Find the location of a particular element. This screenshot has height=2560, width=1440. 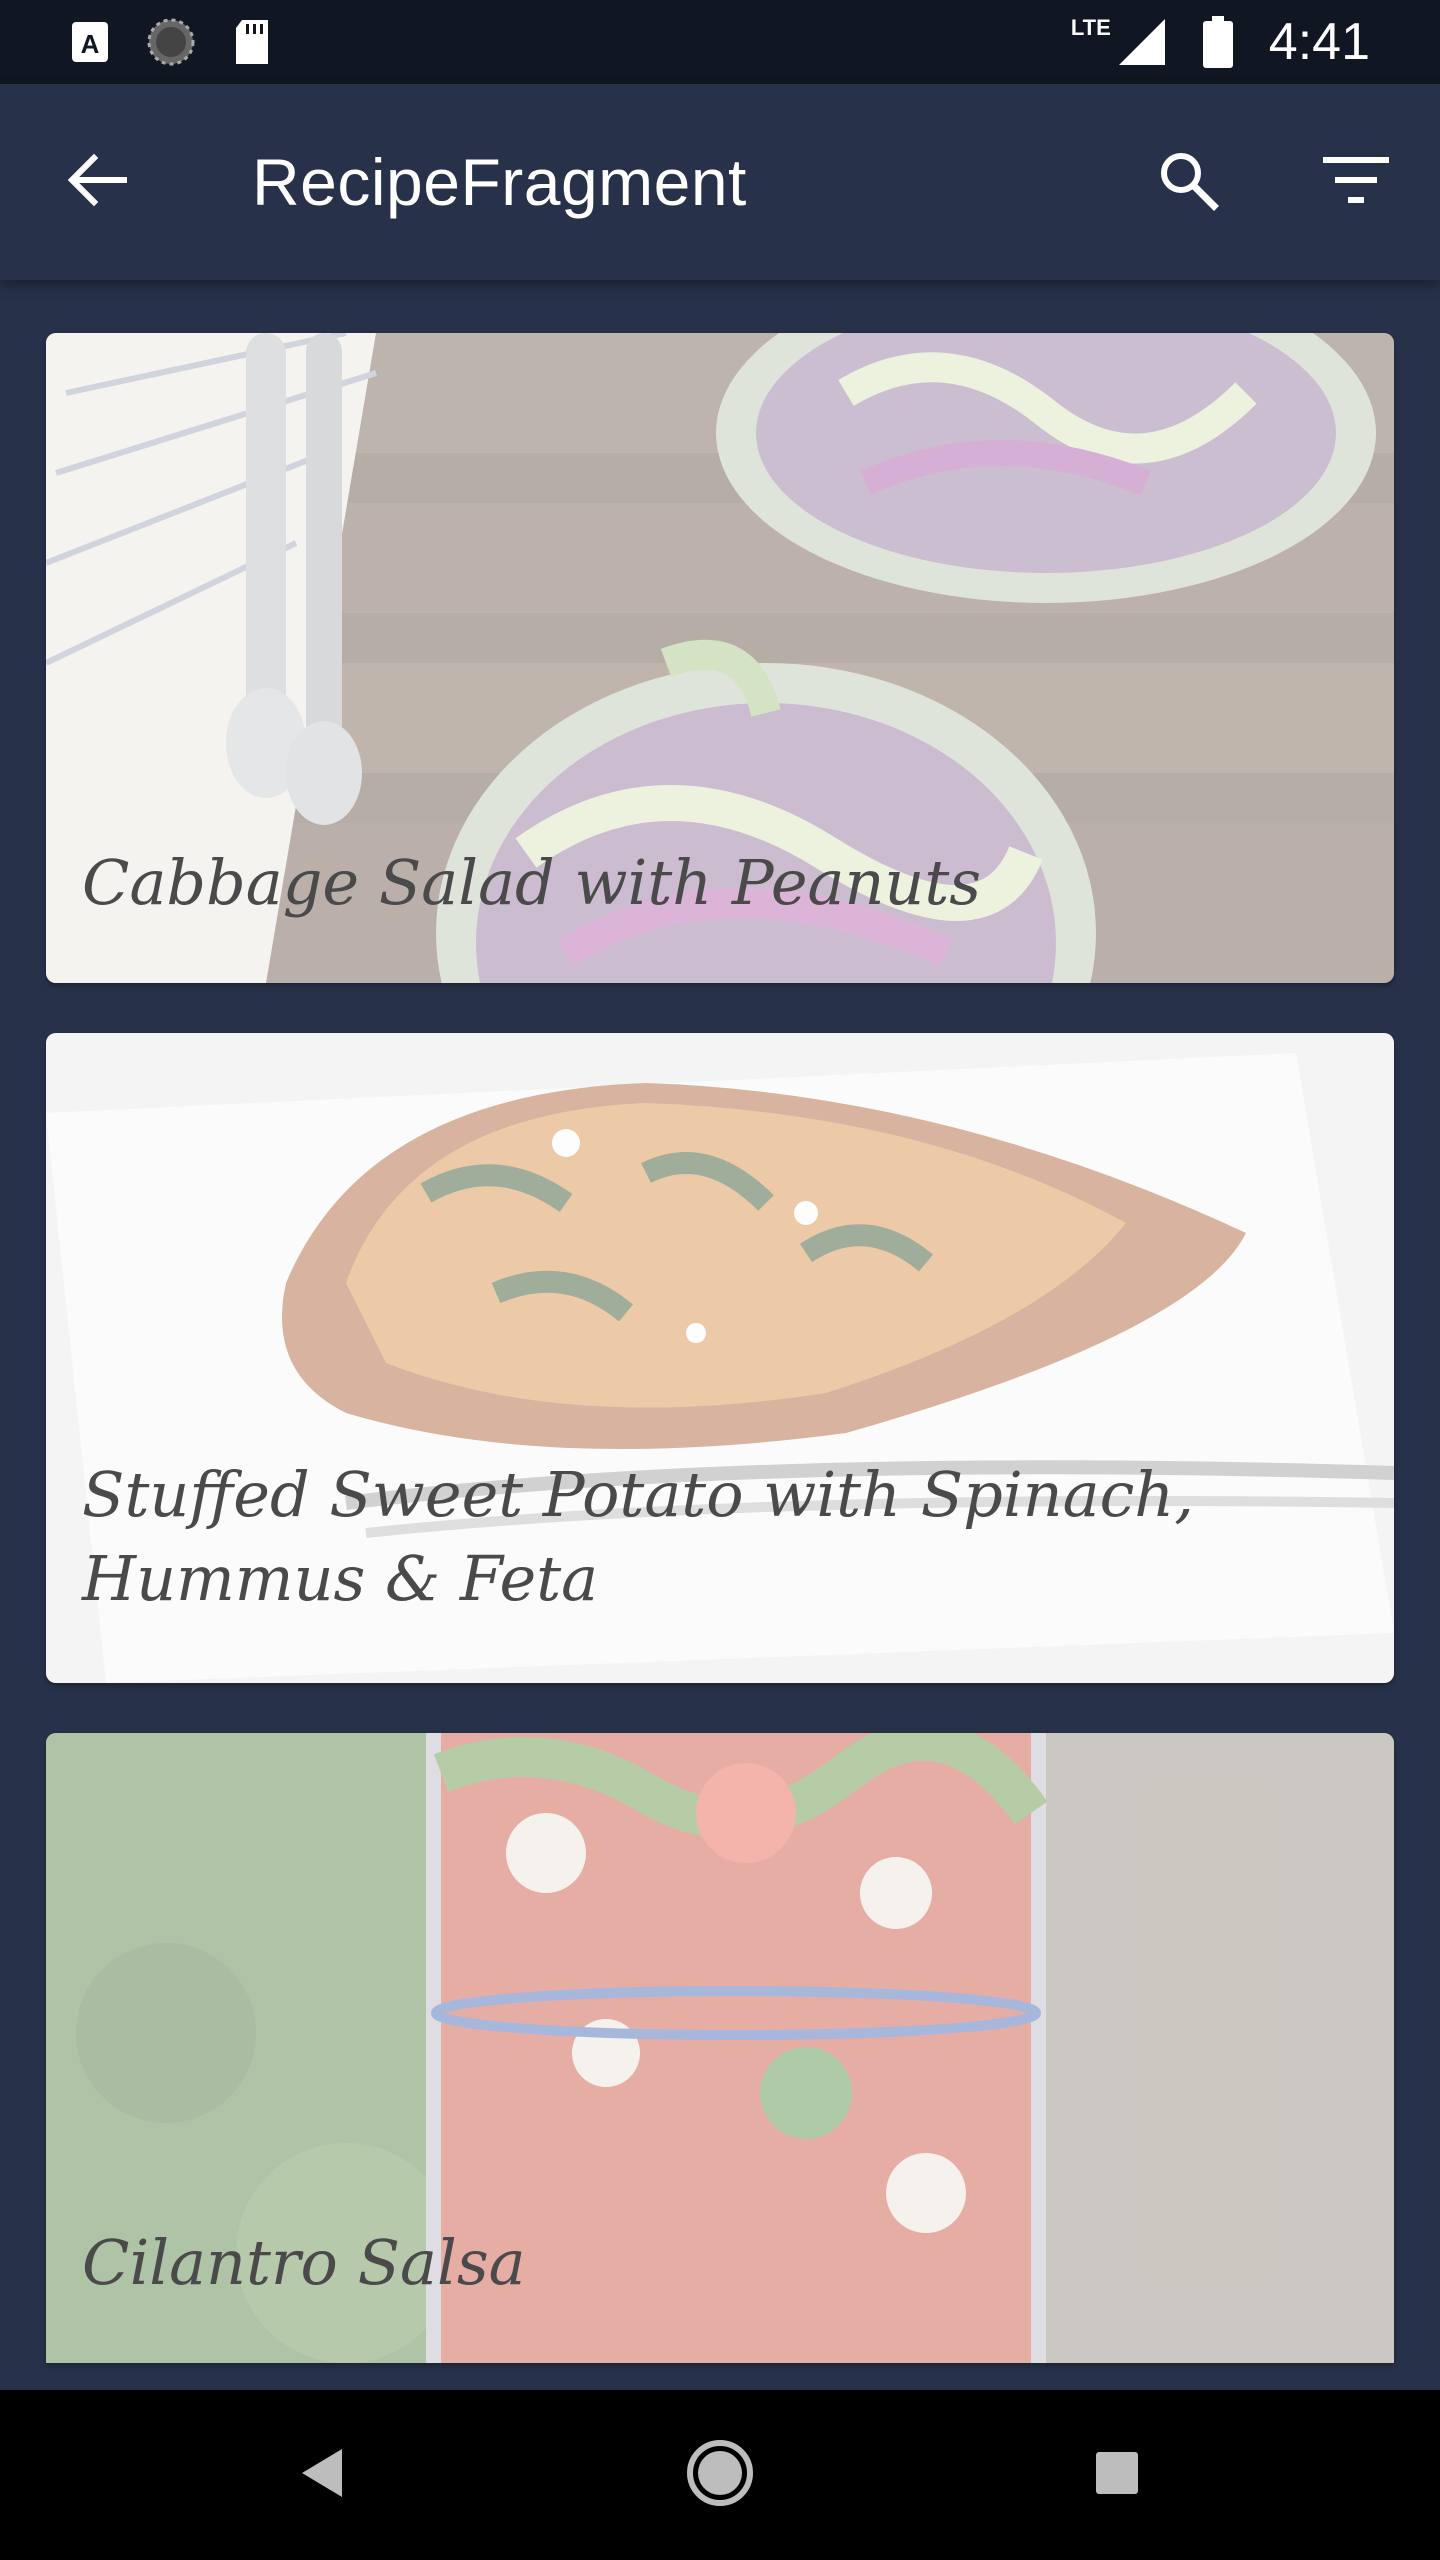

nav-back-button is located at coordinates (321, 2475).